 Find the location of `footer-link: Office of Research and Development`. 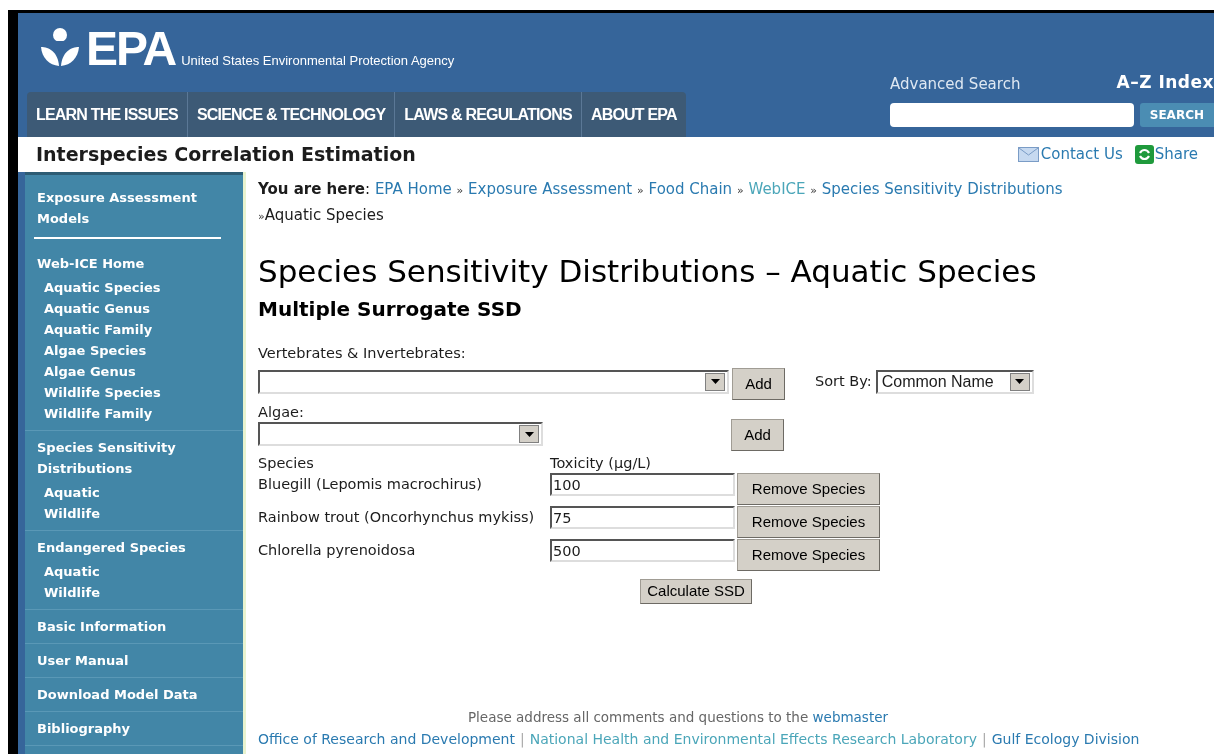

footer-link: Office of Research and Development is located at coordinates (386, 739).